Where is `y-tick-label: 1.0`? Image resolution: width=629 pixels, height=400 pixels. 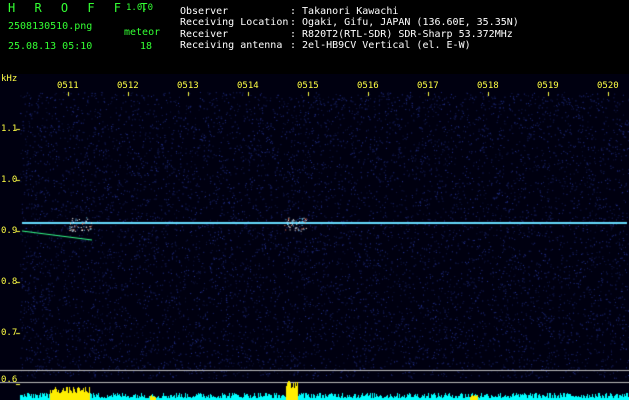 y-tick-label: 1.0 is located at coordinates (9, 180).